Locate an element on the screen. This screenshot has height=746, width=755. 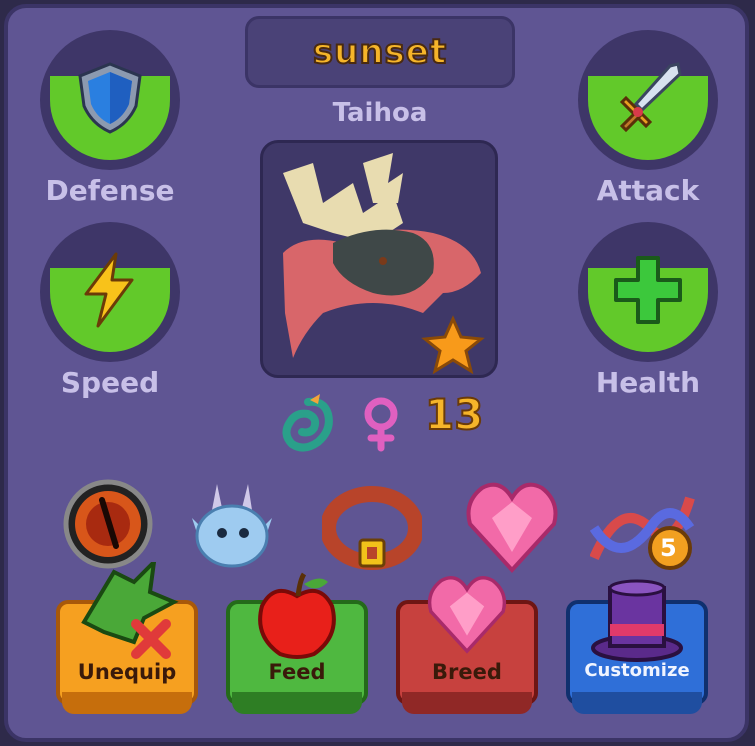
dragon-info-row: 13 is located at coordinates (395, 424).